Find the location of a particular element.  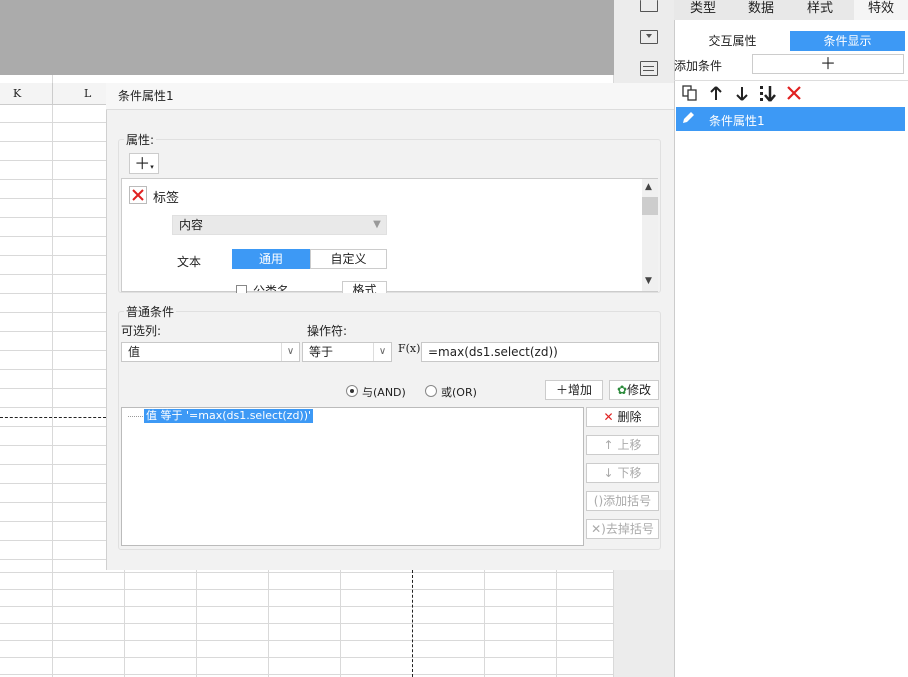

copy-icon is located at coordinates (690, 93).